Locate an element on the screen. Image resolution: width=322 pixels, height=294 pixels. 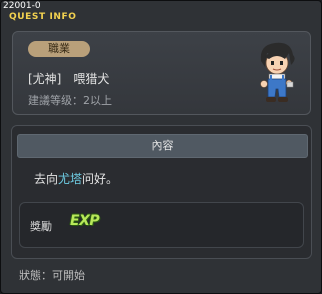
recommended-level: 建議等级：2以上 is located at coordinates (70, 100).